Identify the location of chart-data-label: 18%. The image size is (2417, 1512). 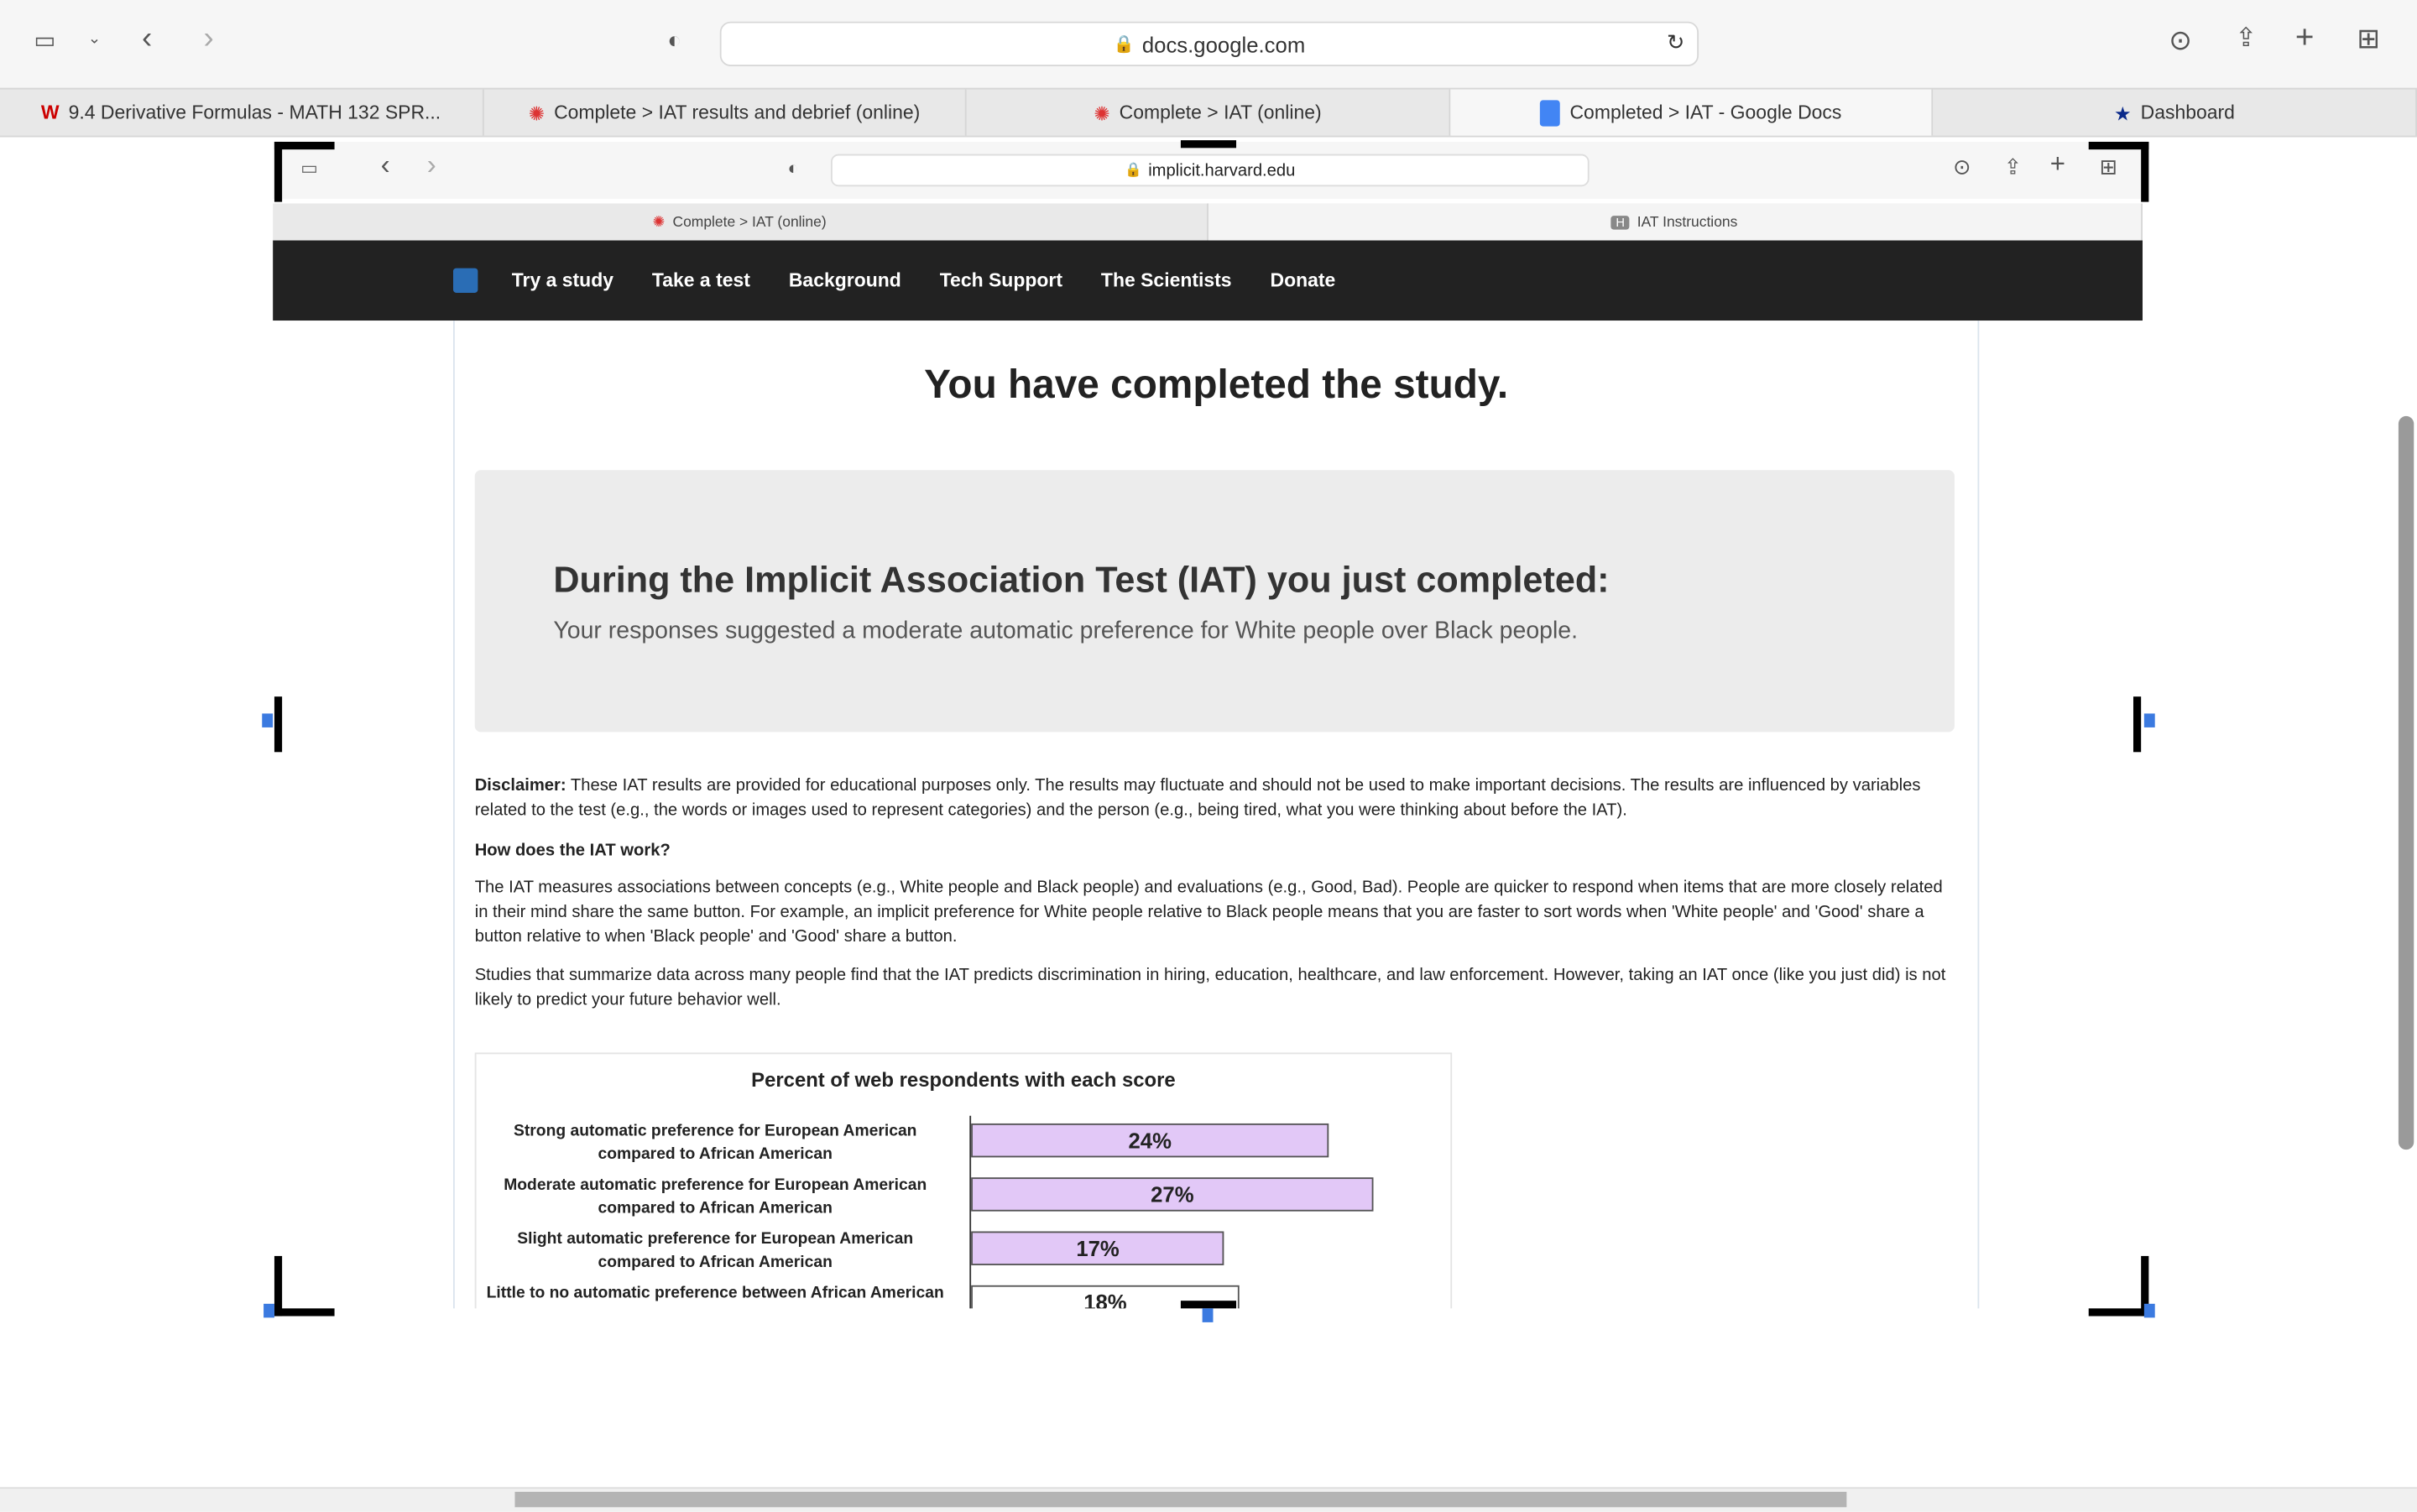
(1105, 1300).